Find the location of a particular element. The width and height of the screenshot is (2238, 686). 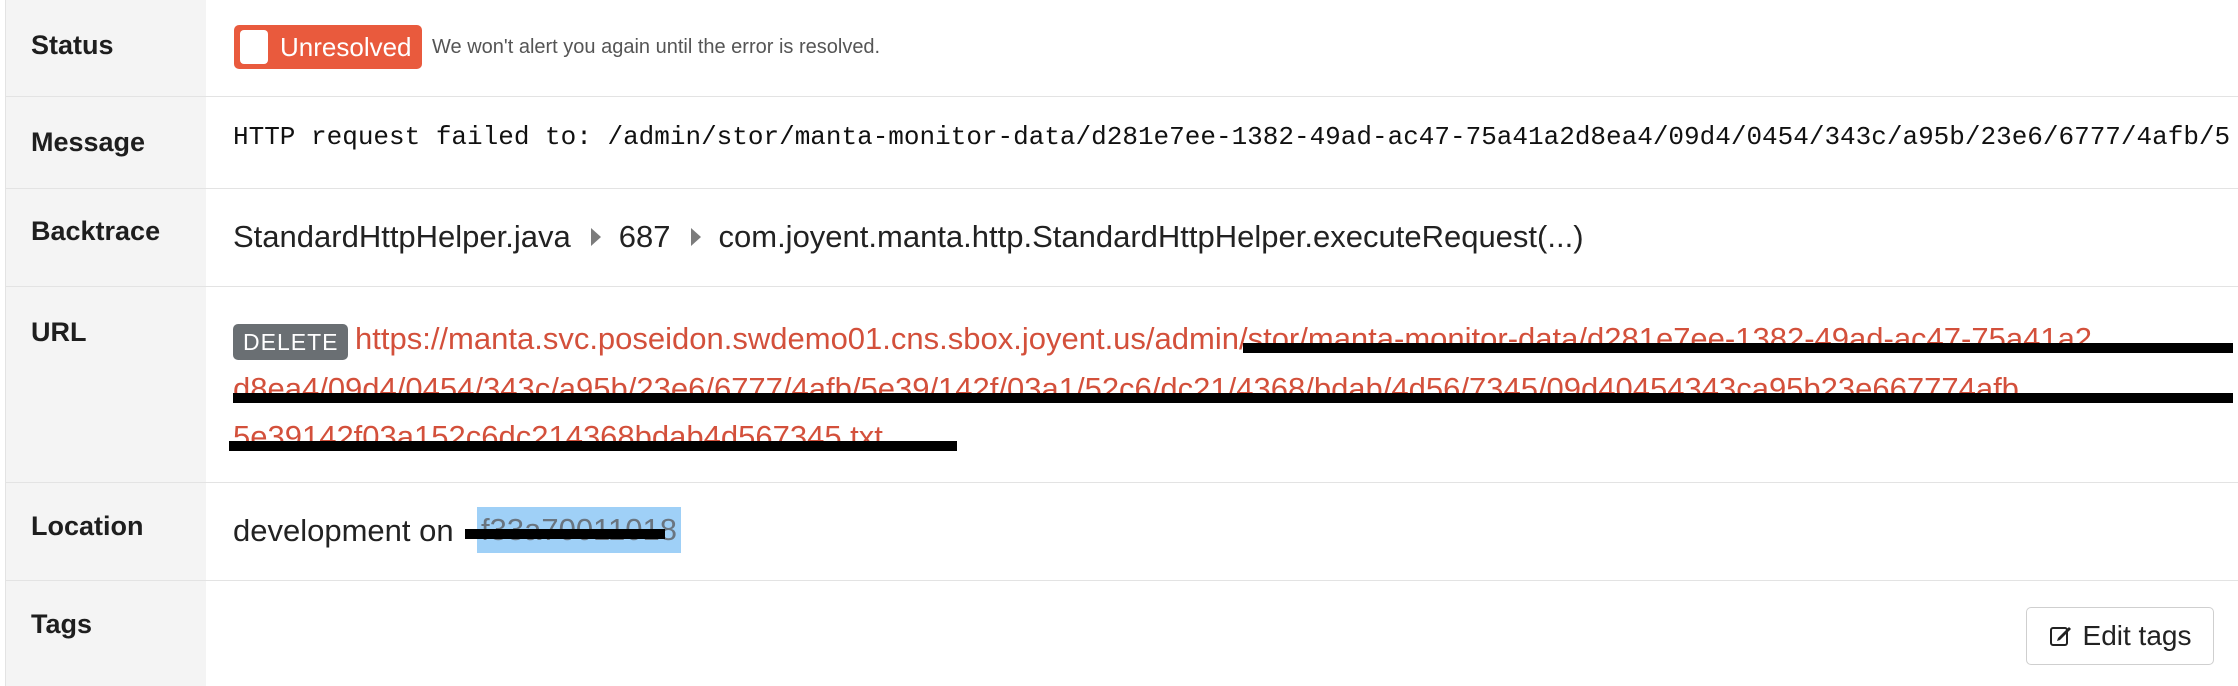

toggle-knob is located at coordinates (254, 47).